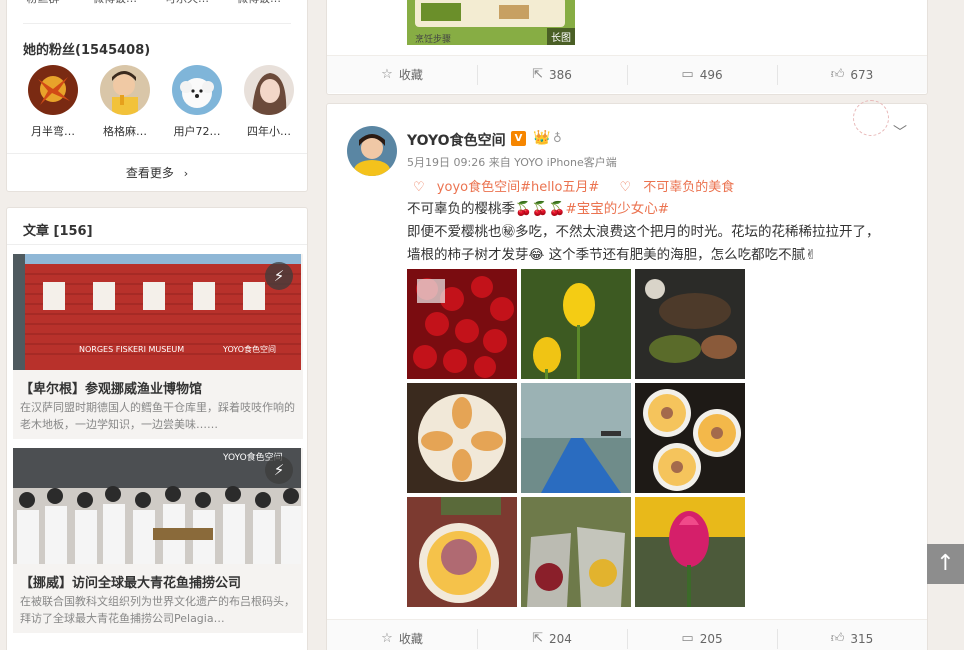 The height and width of the screenshot is (650, 964). Describe the element at coordinates (560, 74) in the screenshot. I see `repost-count: 386` at that location.